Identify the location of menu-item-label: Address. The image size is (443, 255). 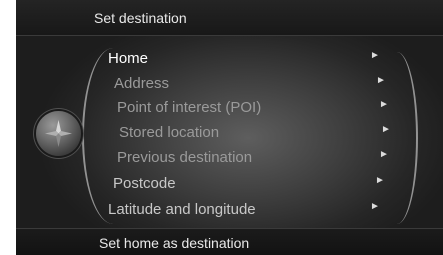
(142, 83).